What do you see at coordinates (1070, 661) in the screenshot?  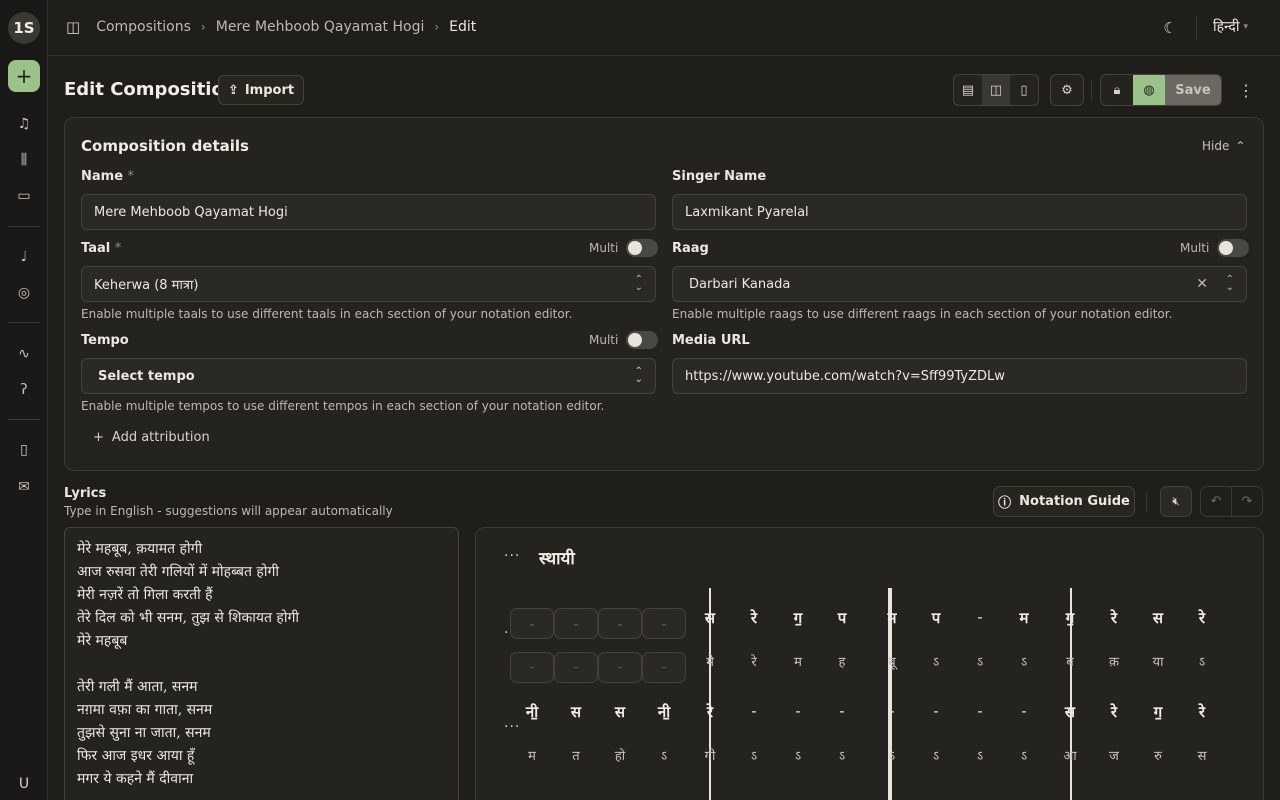 I see `lyric-syllable-cell: ब` at bounding box center [1070, 661].